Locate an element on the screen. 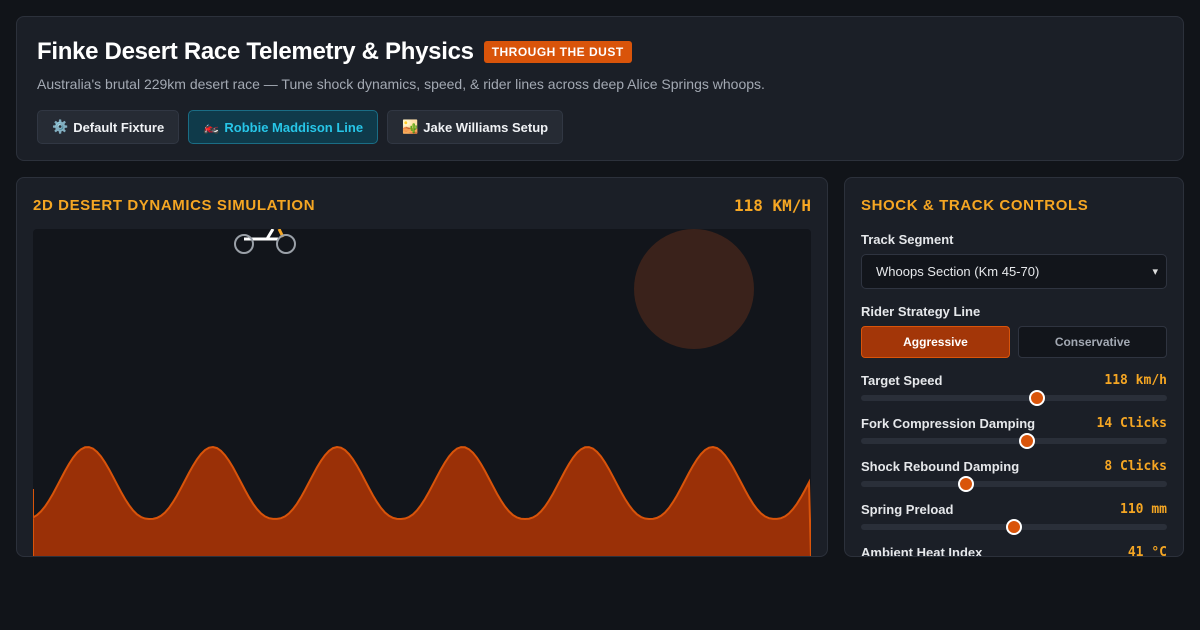 The width and height of the screenshot is (1200, 630). slider-target-speed: Target Speed 118 km/h is located at coordinates (1014, 389).